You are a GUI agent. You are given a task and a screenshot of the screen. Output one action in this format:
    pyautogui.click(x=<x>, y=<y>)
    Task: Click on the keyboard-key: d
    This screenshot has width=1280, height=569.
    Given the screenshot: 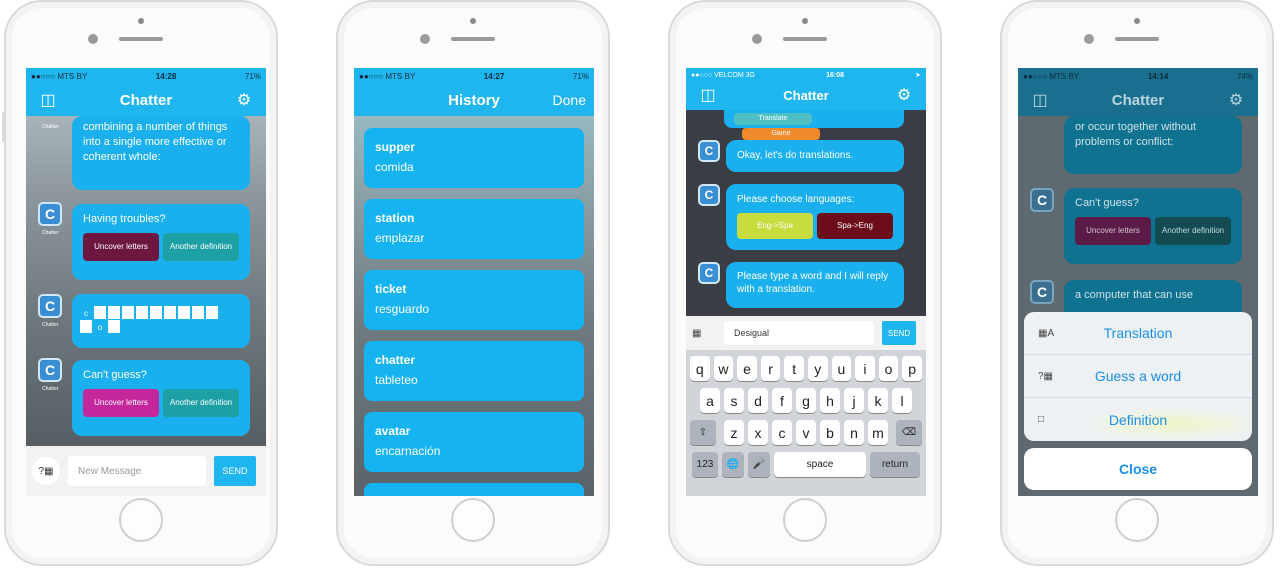 What is the action you would take?
    pyautogui.click(x=758, y=400)
    